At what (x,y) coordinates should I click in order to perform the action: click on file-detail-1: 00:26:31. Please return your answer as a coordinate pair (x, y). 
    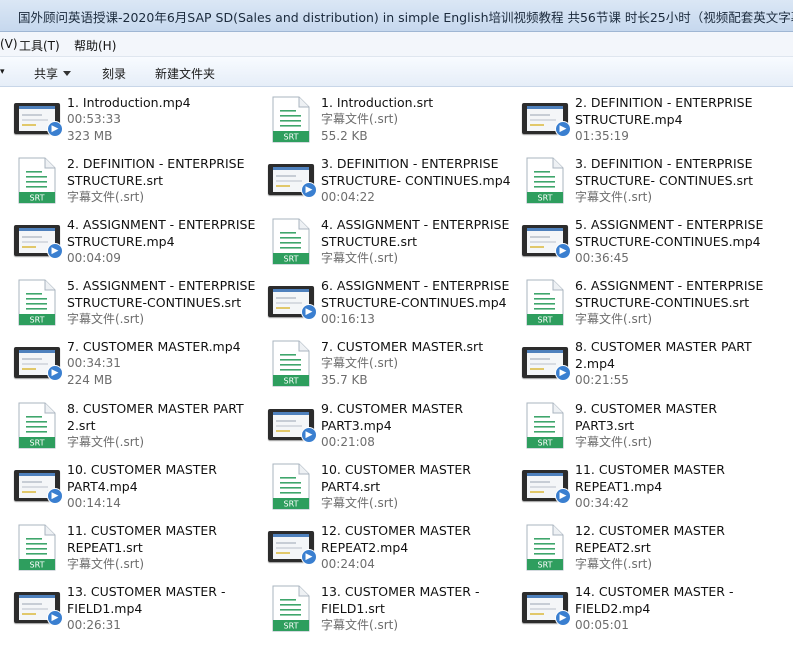
    Looking at the image, I should click on (94, 625).